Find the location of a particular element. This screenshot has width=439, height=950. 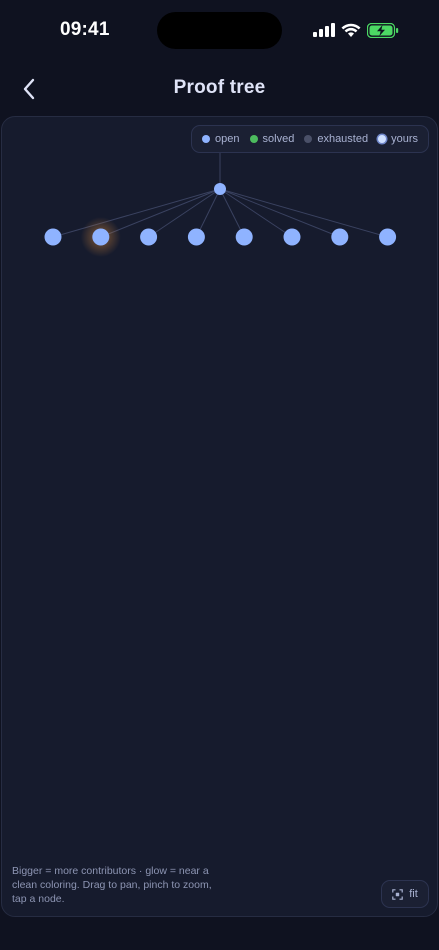

legend-label: open is located at coordinates (227, 139).